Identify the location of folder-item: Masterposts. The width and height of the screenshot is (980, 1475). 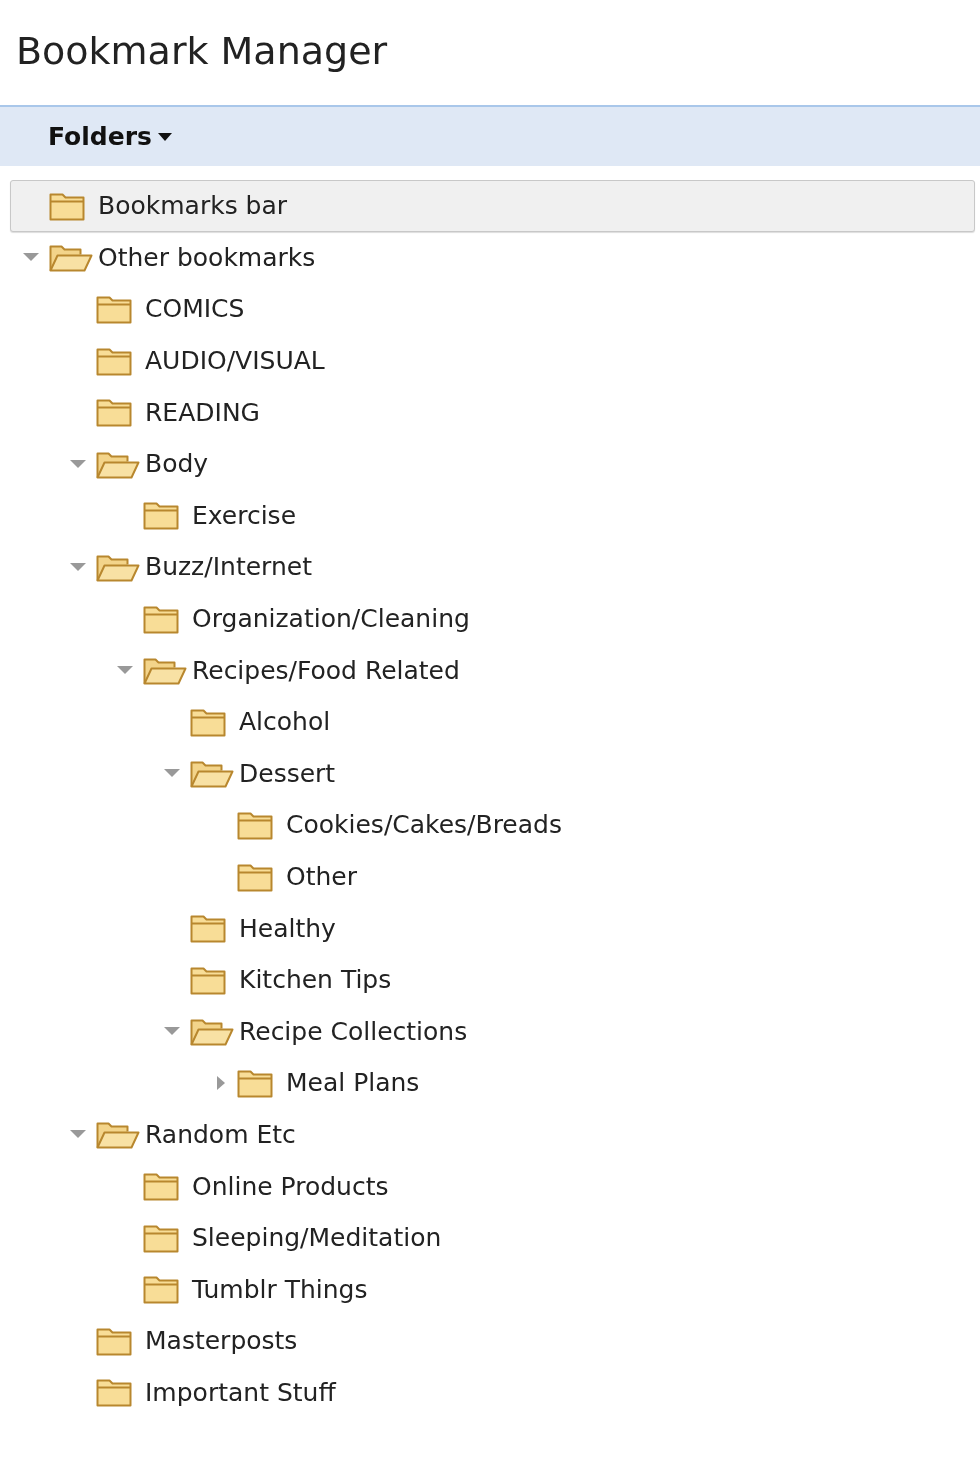
(492, 1341).